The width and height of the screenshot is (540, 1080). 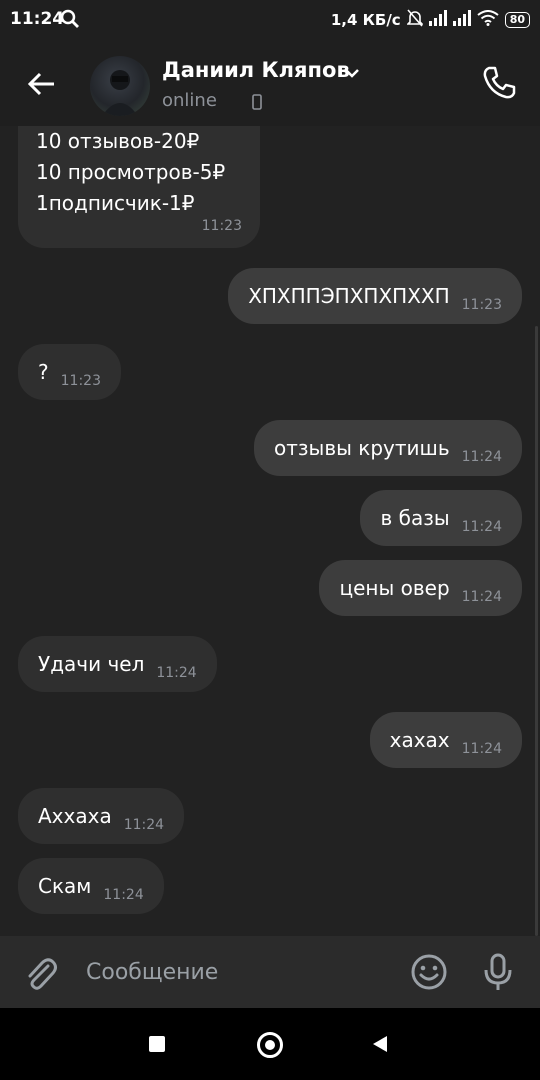 What do you see at coordinates (352, 73) in the screenshot?
I see `chevron-down-icon` at bounding box center [352, 73].